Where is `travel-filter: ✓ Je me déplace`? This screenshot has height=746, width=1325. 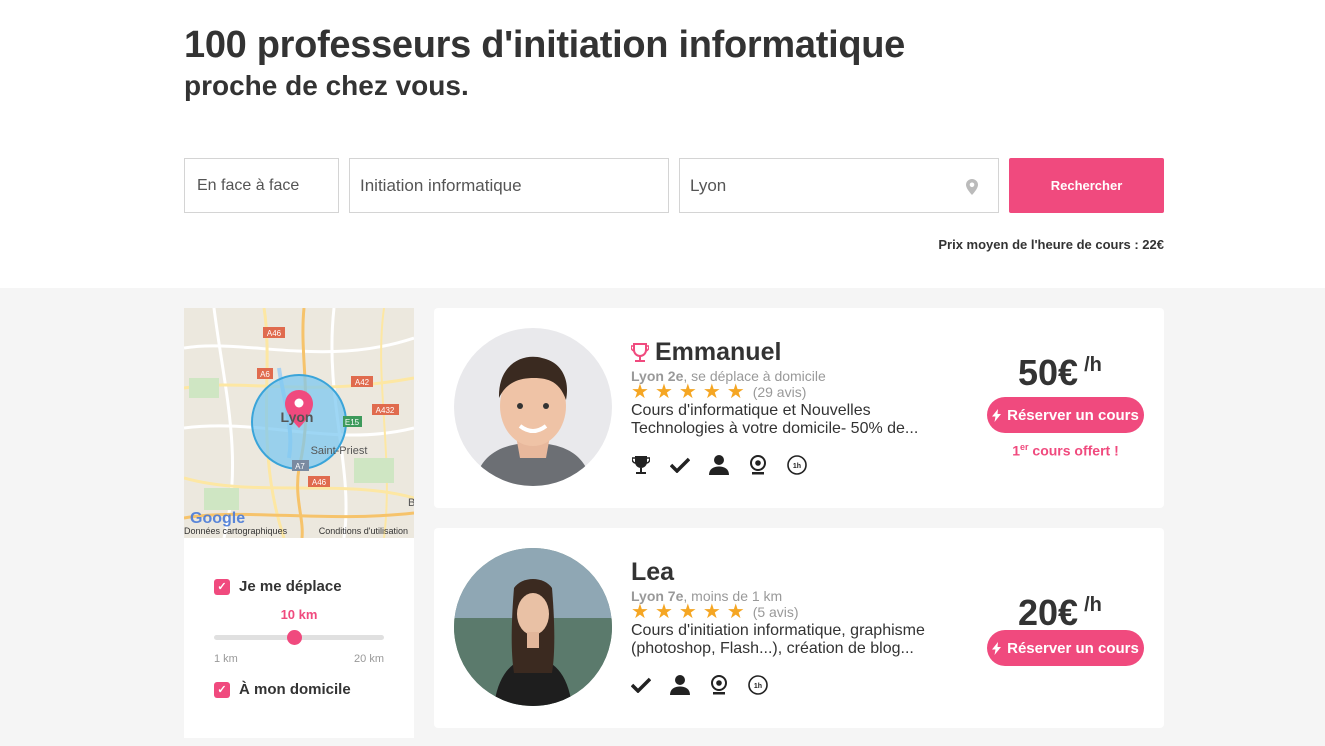
travel-filter: ✓ Je me déplace is located at coordinates (278, 586).